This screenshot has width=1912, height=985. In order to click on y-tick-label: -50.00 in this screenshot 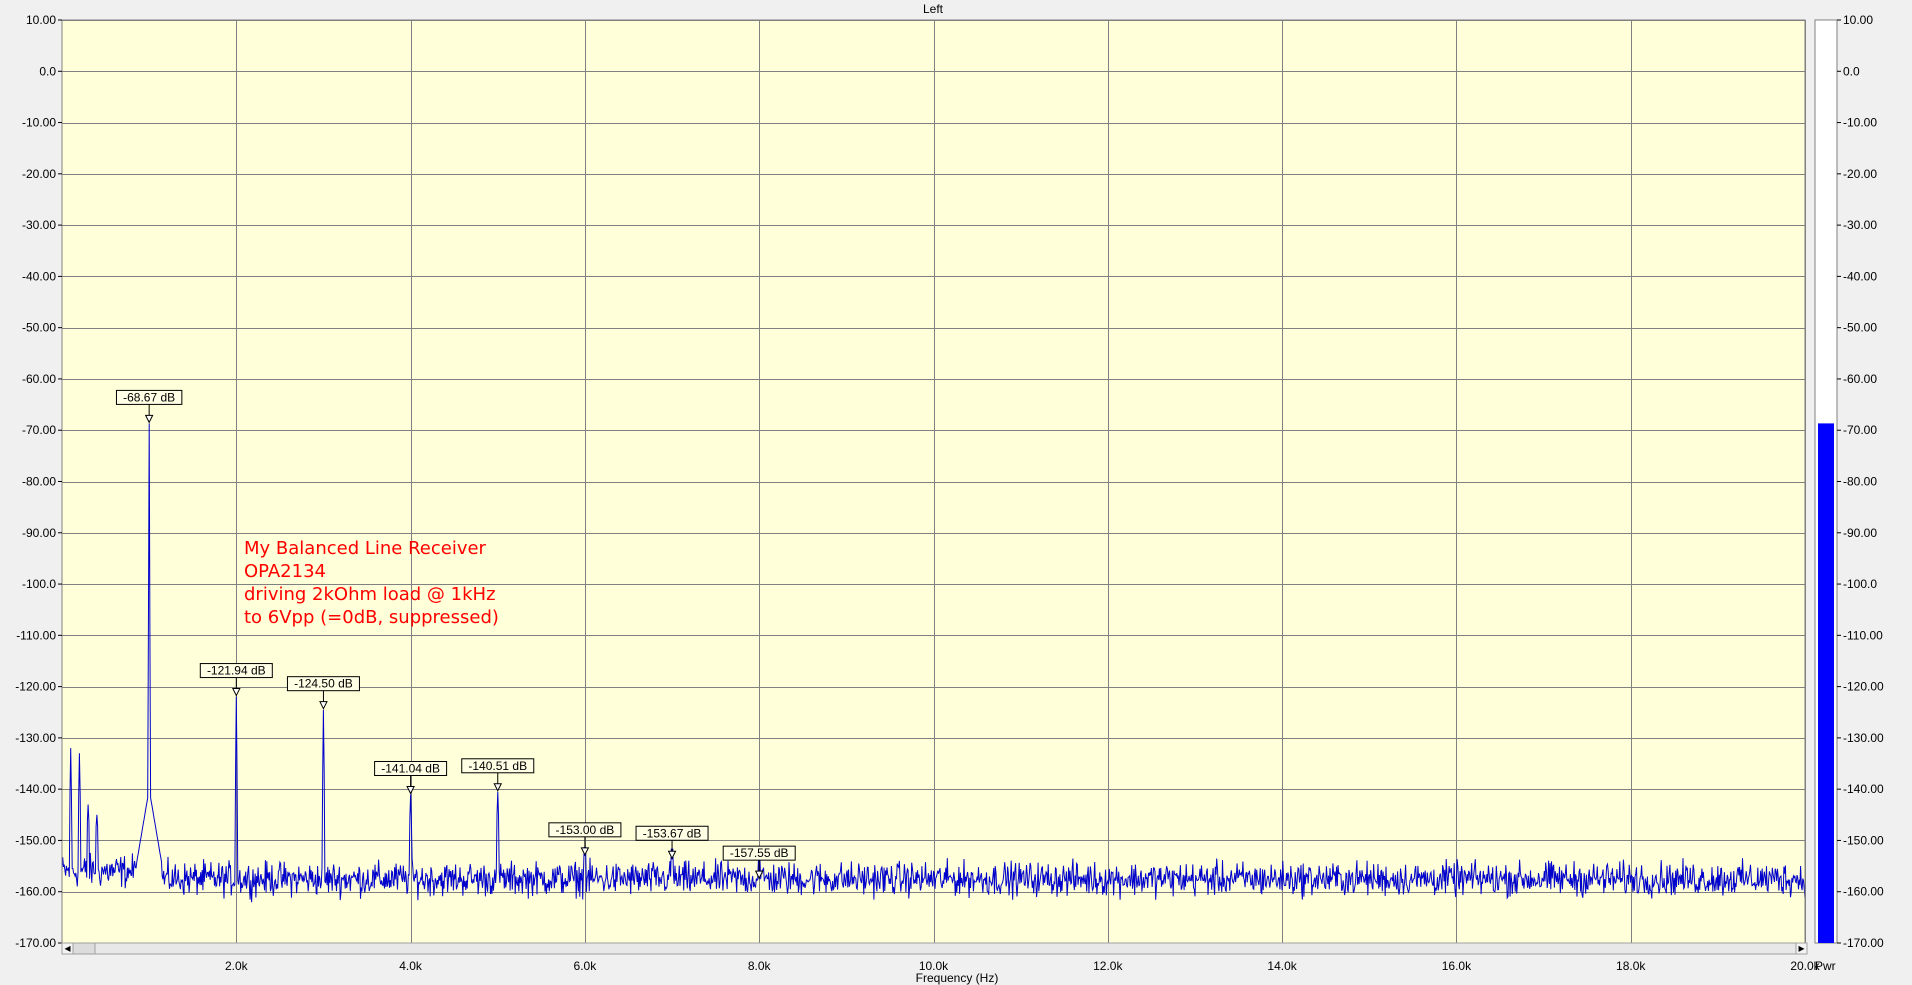, I will do `click(39, 328)`.